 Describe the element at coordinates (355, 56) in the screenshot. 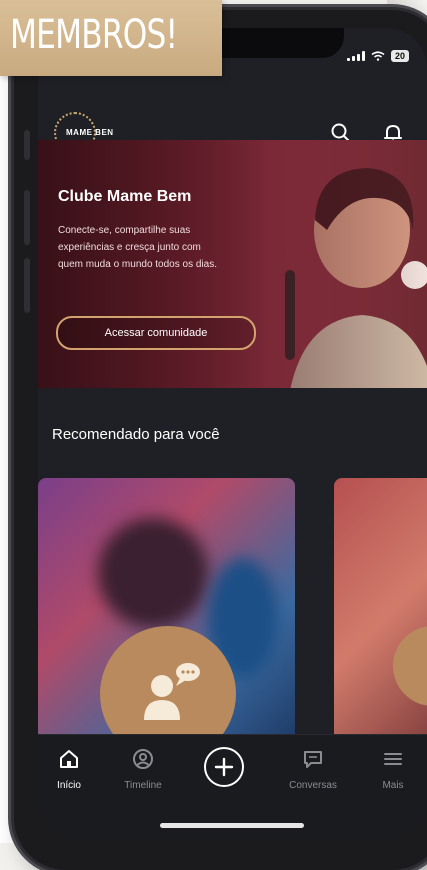

I see `signal-icon` at that location.